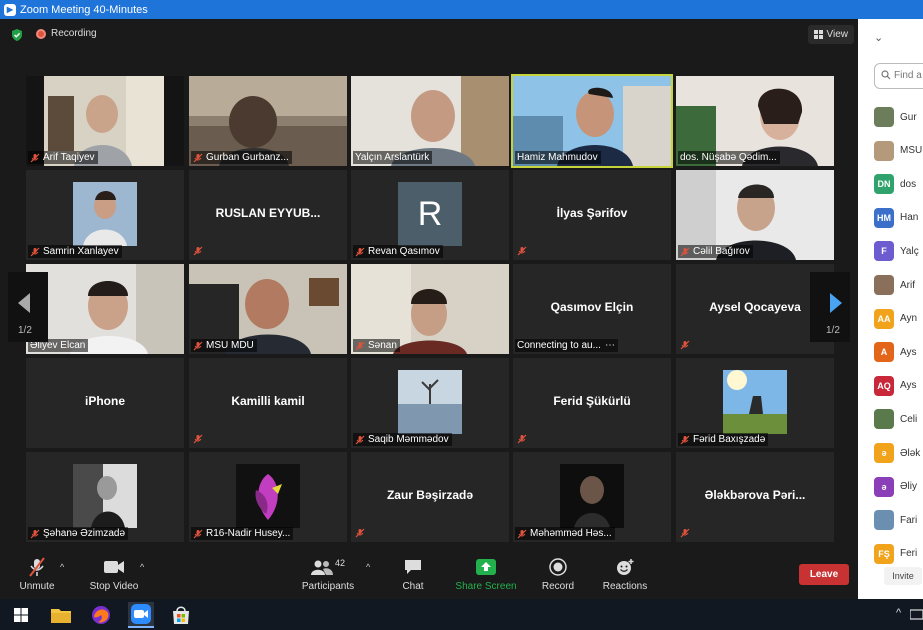  What do you see at coordinates (558, 577) in the screenshot?
I see `record-button: Record` at bounding box center [558, 577].